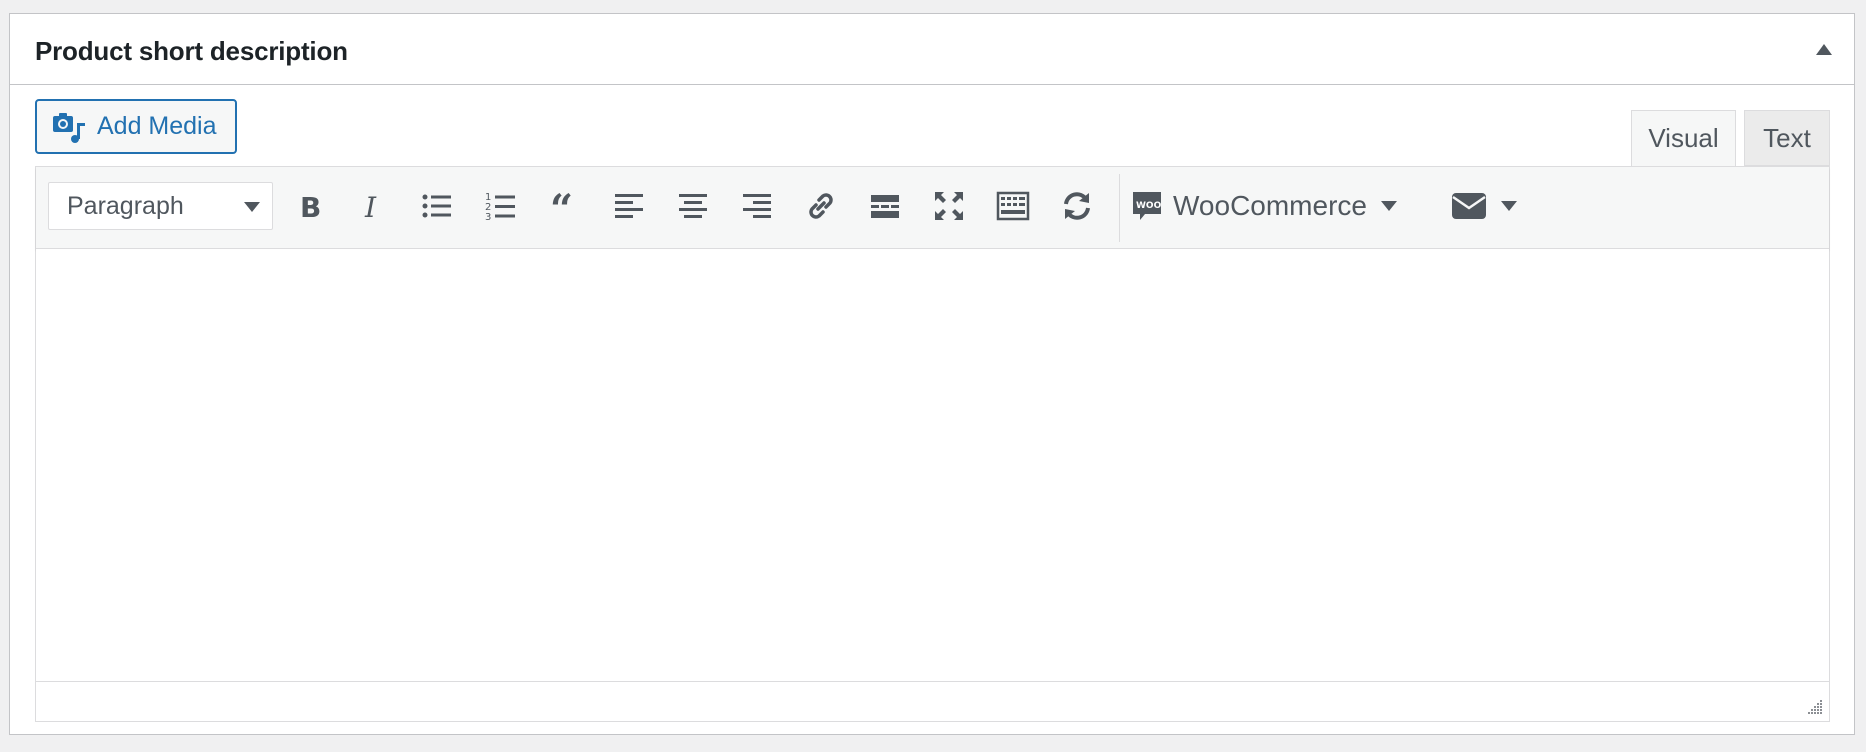 The height and width of the screenshot is (752, 1866). I want to click on refresh-button, so click(1077, 206).